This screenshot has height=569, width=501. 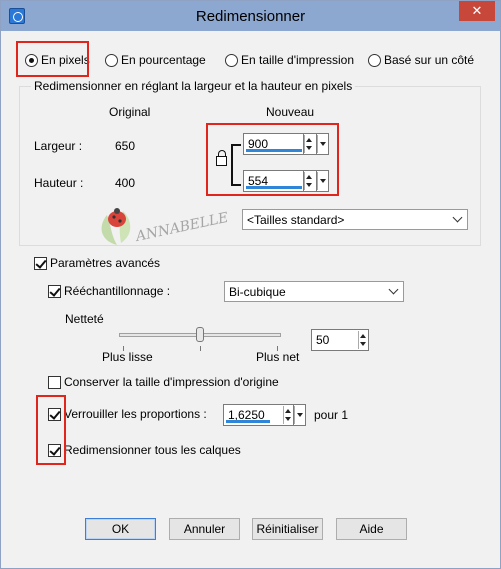 What do you see at coordinates (84, 319) in the screenshot?
I see `sharpness-label: Netteté` at bounding box center [84, 319].